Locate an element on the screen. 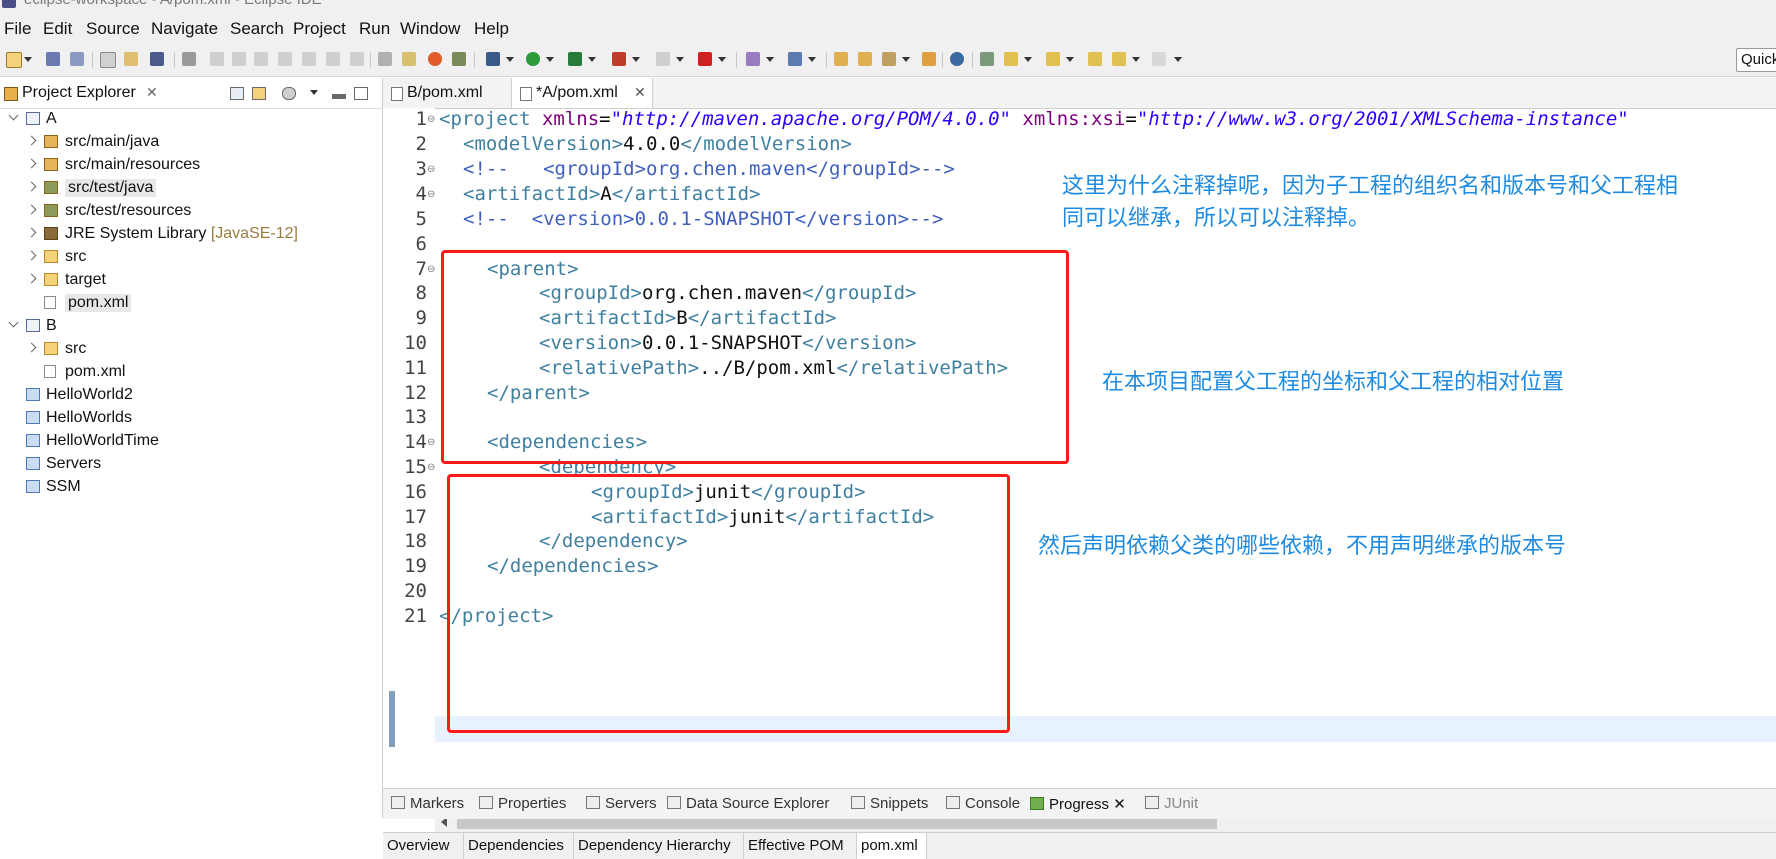  new-class-icon is located at coordinates (795, 59).